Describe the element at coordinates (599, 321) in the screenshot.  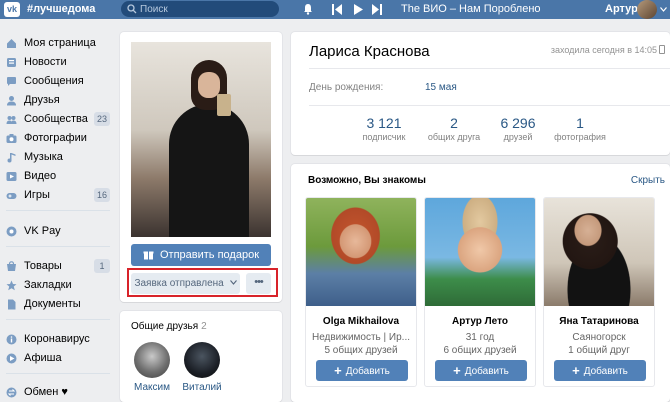
I see `suggestion-name: Яна Татаринова` at that location.